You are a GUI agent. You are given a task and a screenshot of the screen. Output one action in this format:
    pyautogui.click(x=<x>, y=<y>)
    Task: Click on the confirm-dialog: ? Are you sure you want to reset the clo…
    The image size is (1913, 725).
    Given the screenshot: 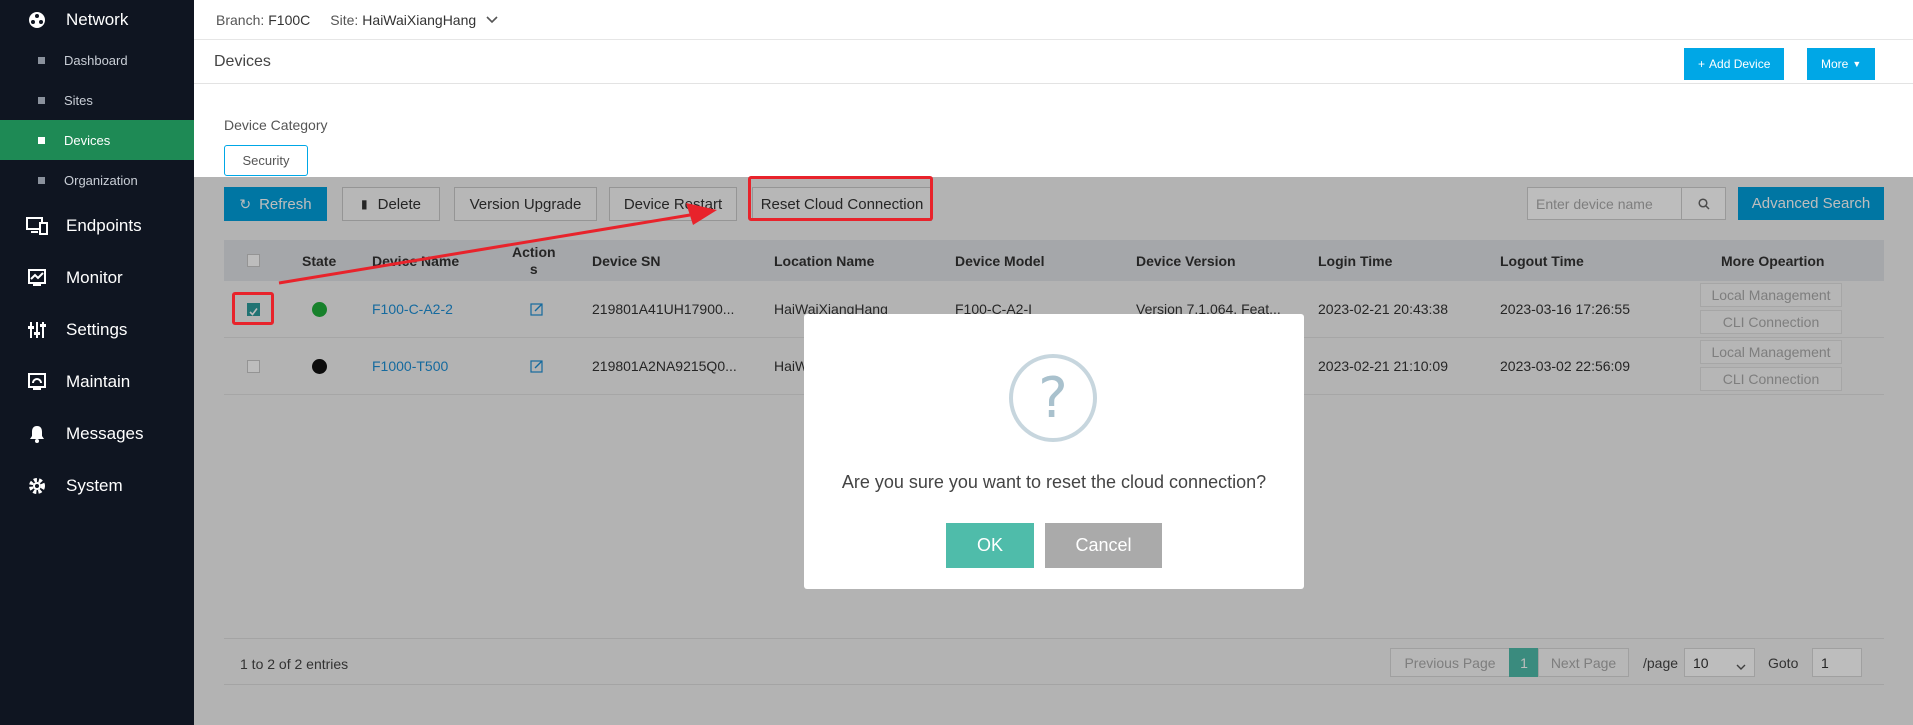 What is the action you would take?
    pyautogui.click(x=1054, y=451)
    